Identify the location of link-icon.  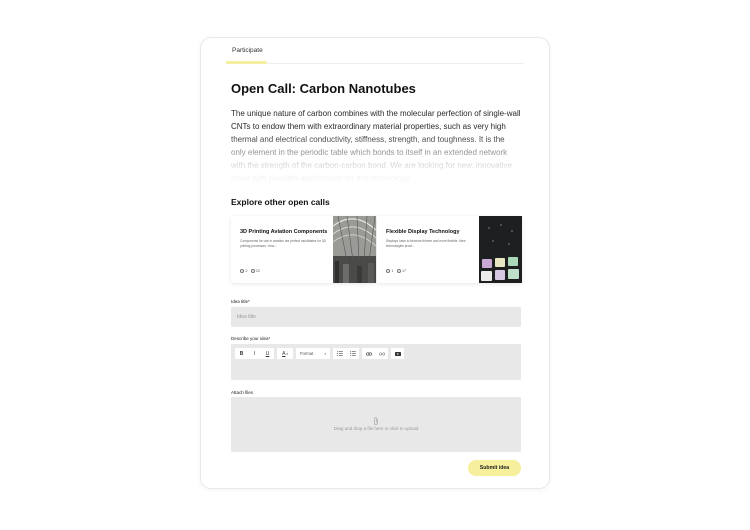
(368, 354).